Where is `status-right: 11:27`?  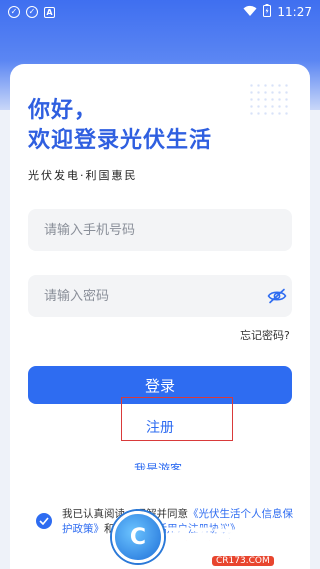
status-right: 11:27 is located at coordinates (277, 12).